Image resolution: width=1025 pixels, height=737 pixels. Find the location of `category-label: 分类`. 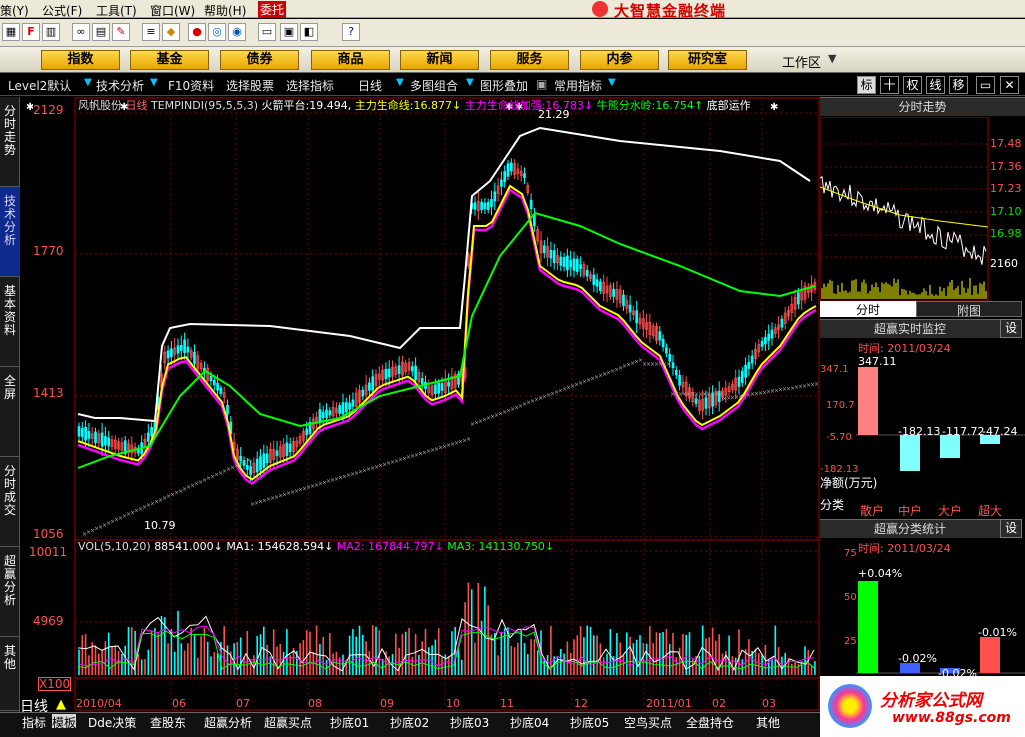

category-label: 分类 is located at coordinates (832, 505).